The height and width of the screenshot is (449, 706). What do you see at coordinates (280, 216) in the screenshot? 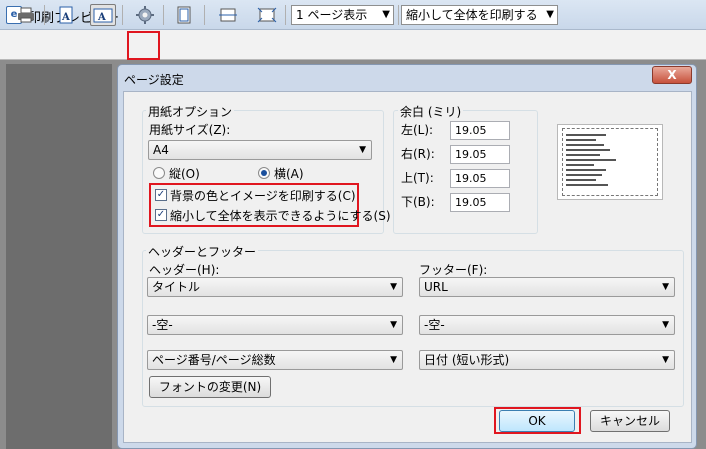
I see `shrink-to-fit-label: 縮小して全体を表示できるようにする(S)` at bounding box center [280, 216].